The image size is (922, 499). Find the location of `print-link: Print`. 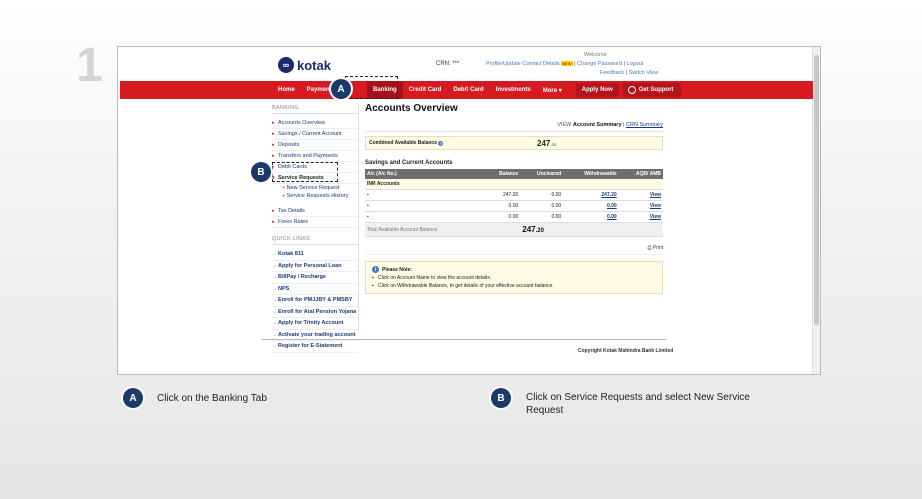

print-link: Print is located at coordinates (658, 248).